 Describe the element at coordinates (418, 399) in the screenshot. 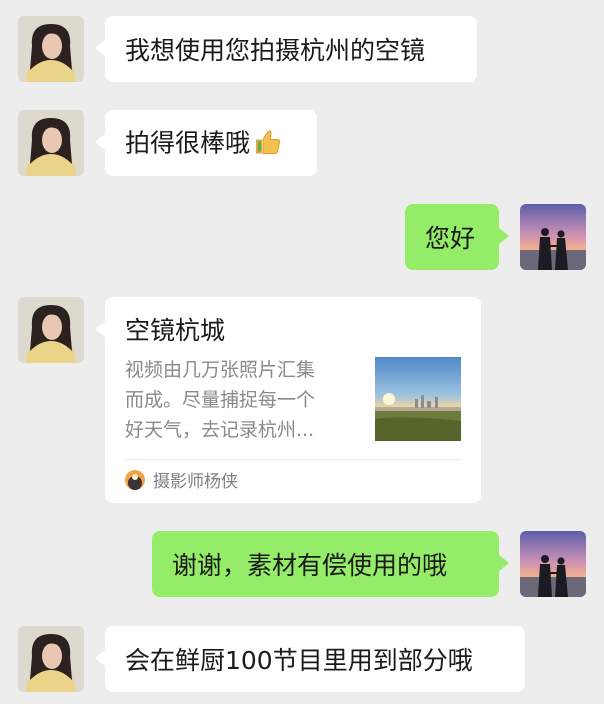

I see `city-skyline-thumbnail` at that location.